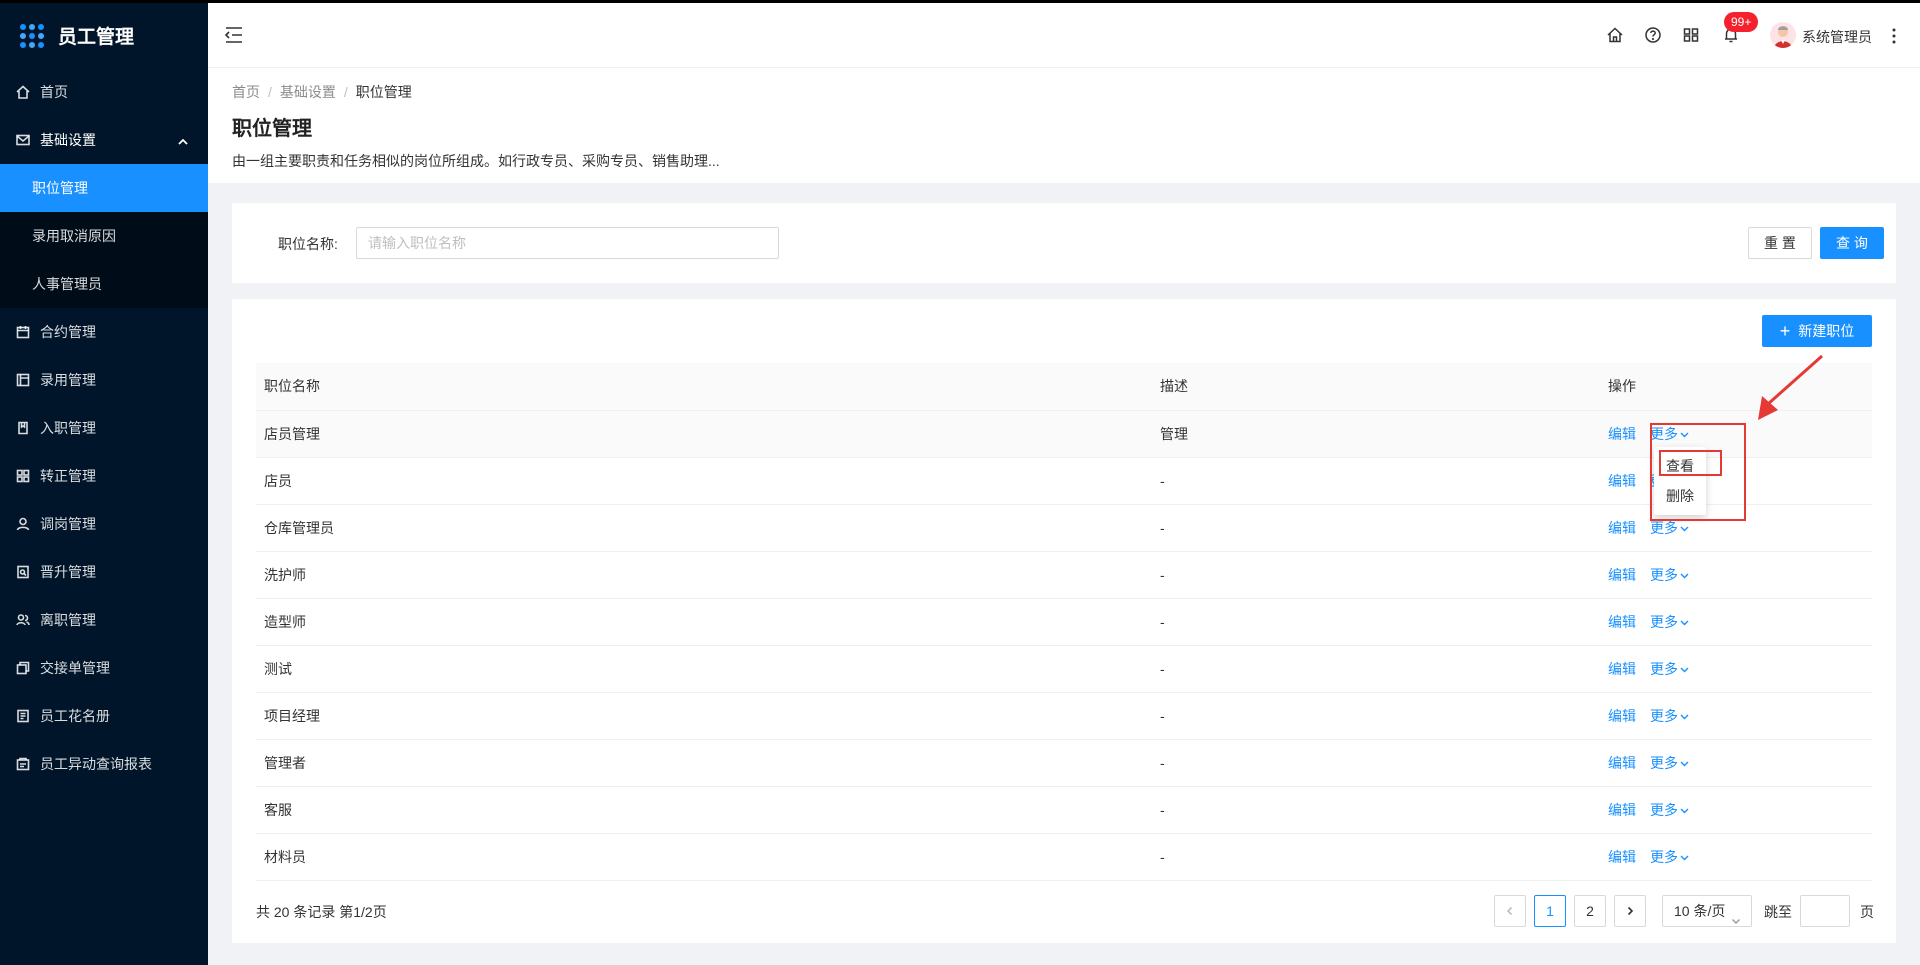 The image size is (1920, 965). I want to click on page-button-1: 1, so click(1550, 911).